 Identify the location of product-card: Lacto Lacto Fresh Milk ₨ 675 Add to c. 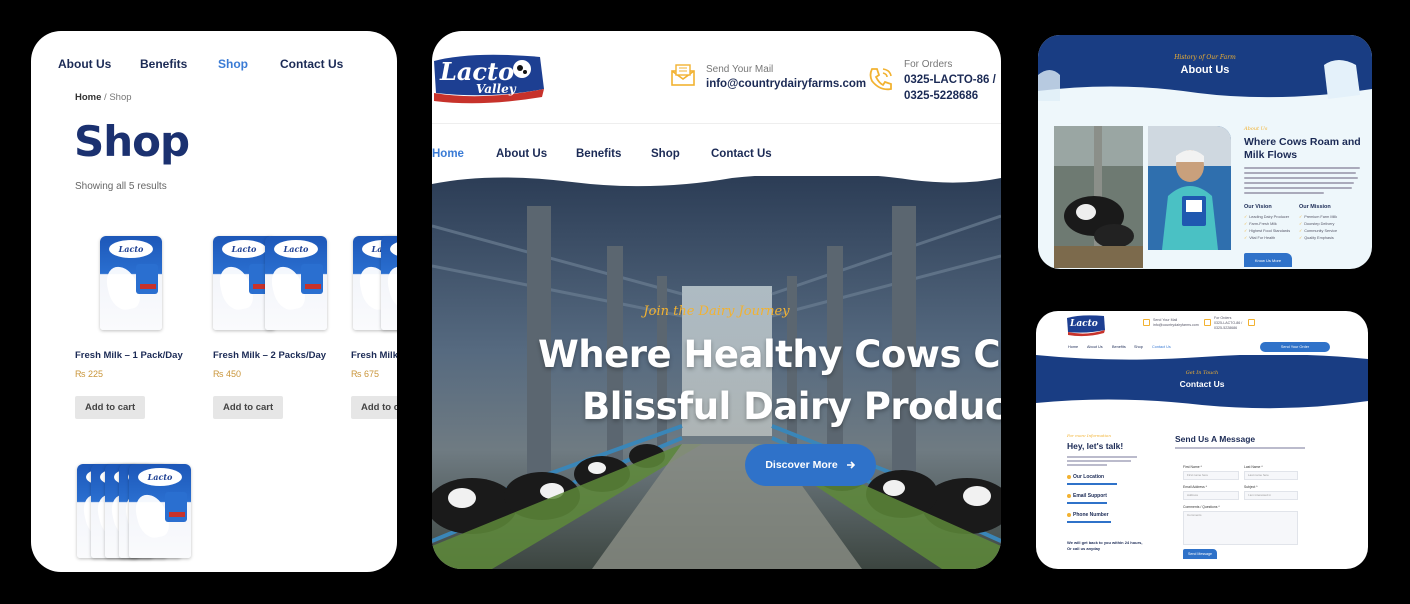
(374, 327).